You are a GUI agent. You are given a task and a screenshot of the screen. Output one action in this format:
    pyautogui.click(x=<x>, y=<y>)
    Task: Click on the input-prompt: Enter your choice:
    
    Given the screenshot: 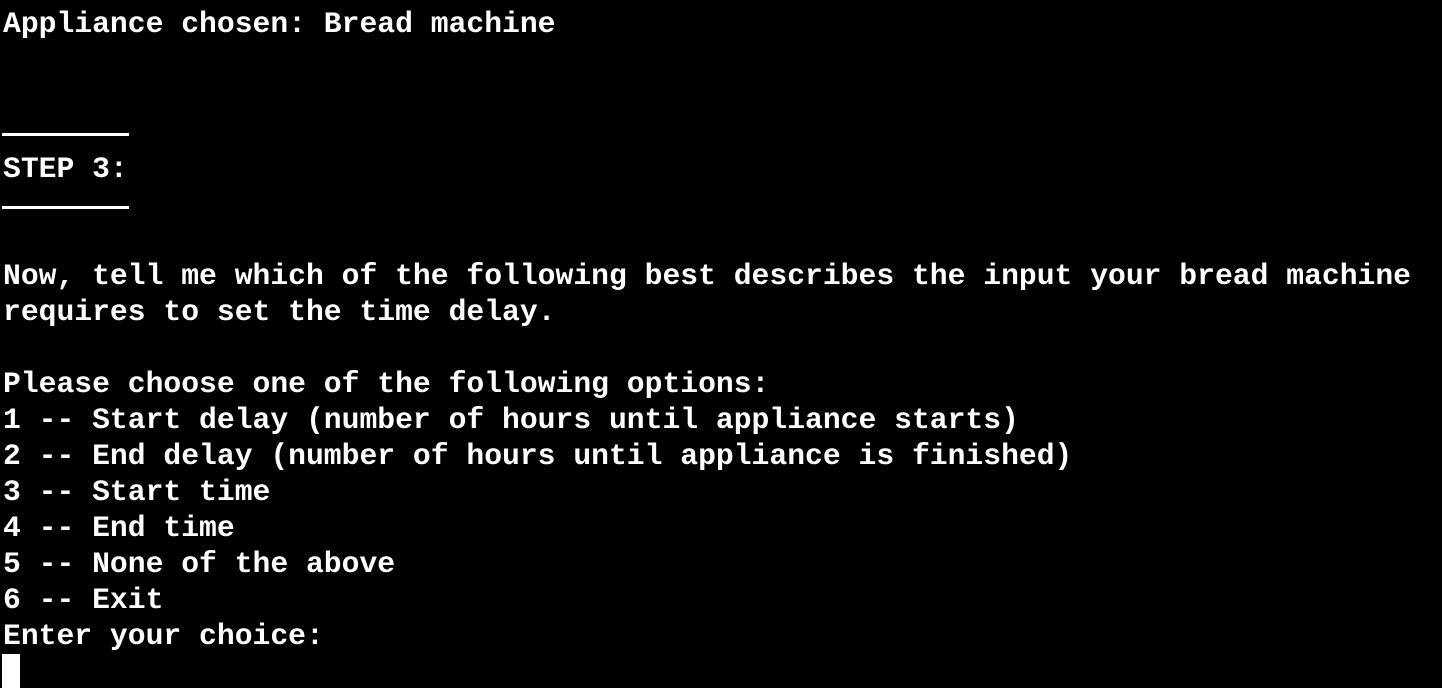 What is the action you would take?
    pyautogui.click(x=163, y=637)
    